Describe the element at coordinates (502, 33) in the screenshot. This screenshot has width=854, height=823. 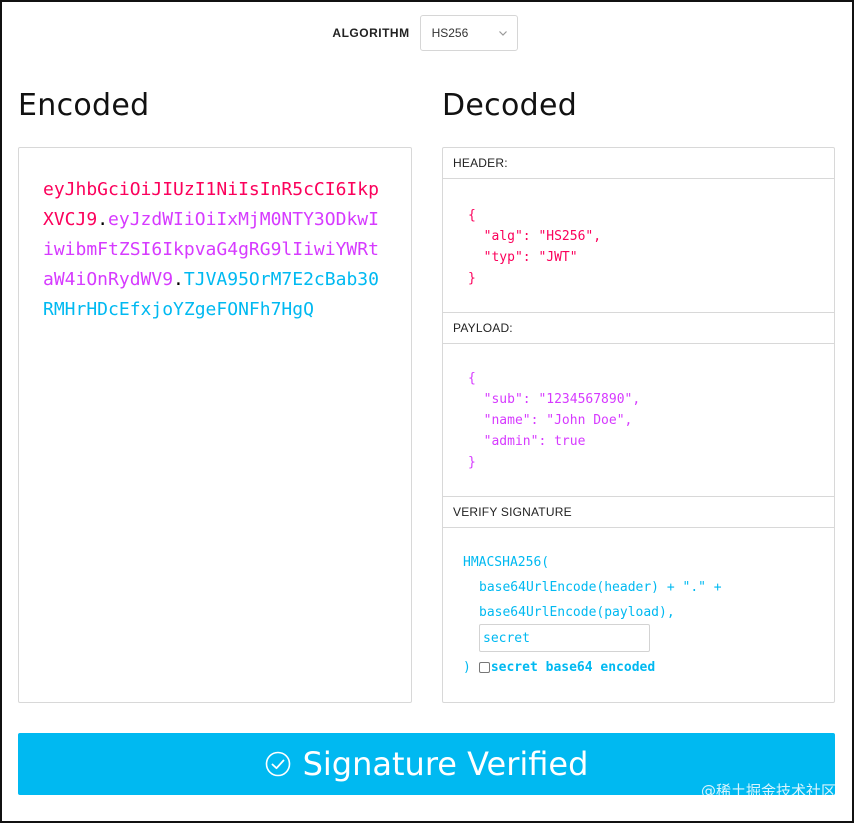
I see `chevron-down-icon` at that location.